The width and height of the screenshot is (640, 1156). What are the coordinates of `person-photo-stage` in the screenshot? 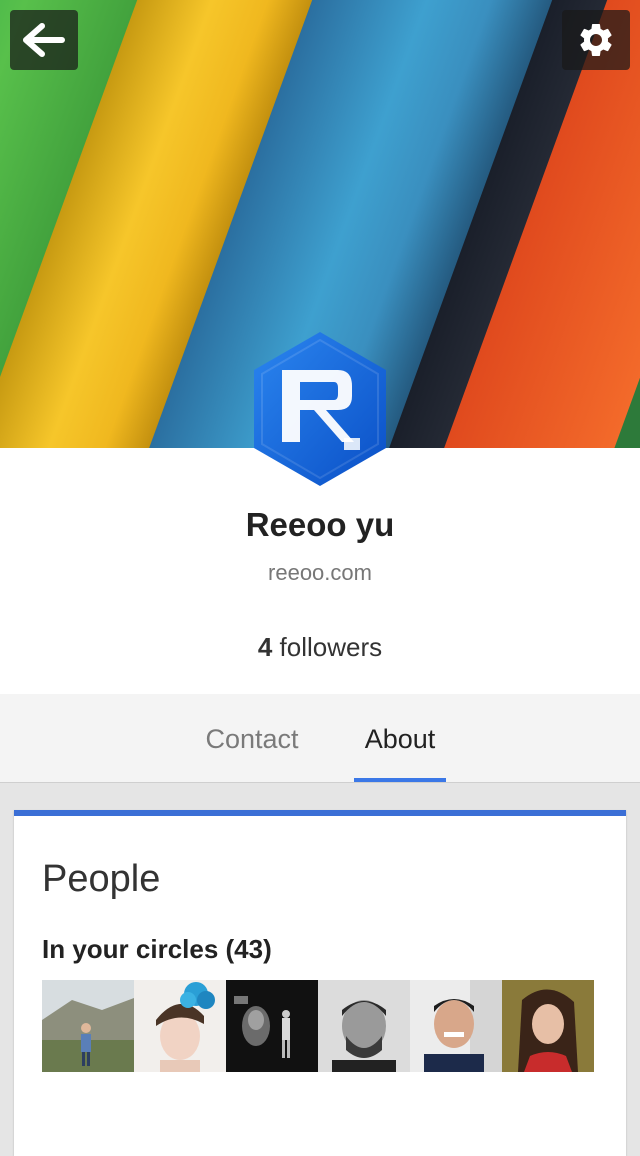 It's located at (272, 1026).